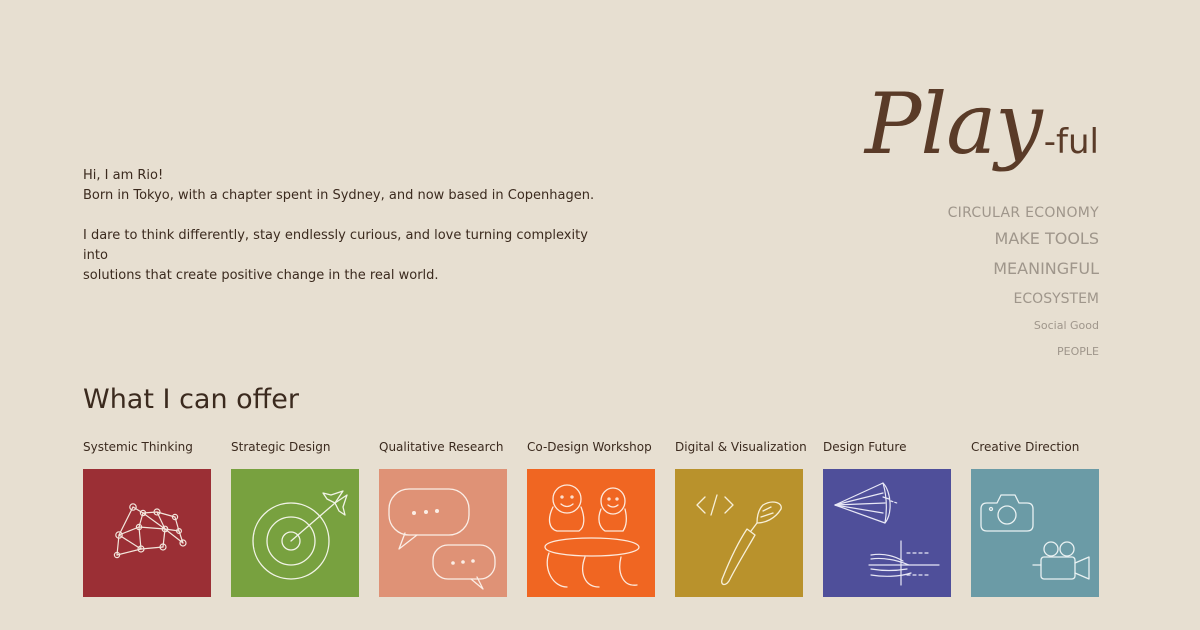 The height and width of the screenshot is (630, 1200). I want to click on offer-card-design-future: Design Future, so click(887, 517).